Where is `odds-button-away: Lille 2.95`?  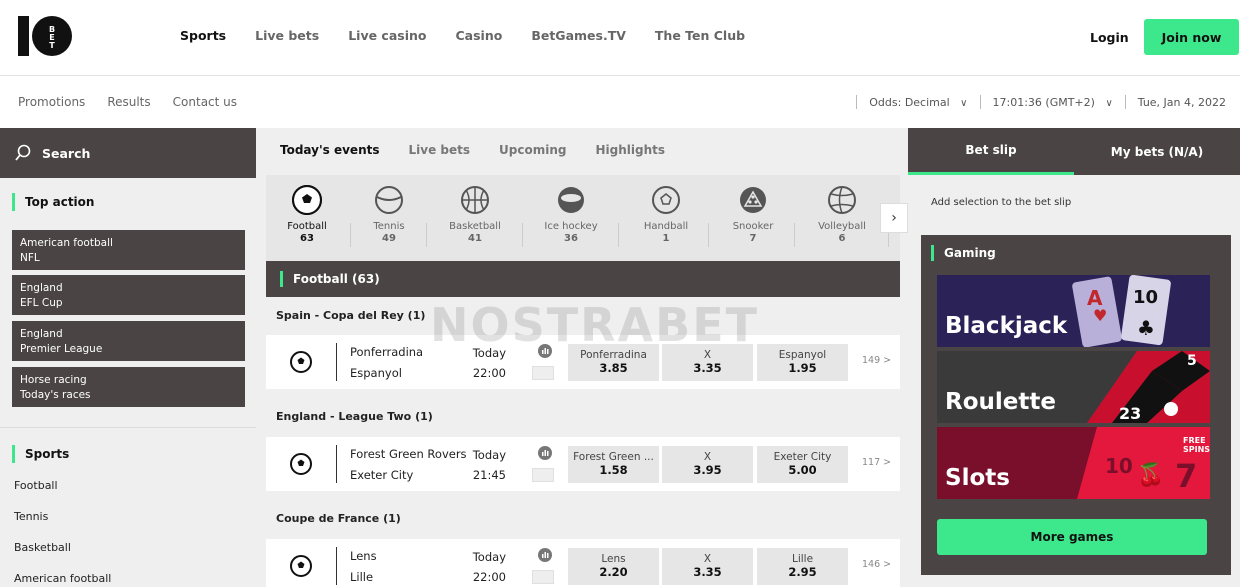
odds-button-away: Lille 2.95 is located at coordinates (802, 566).